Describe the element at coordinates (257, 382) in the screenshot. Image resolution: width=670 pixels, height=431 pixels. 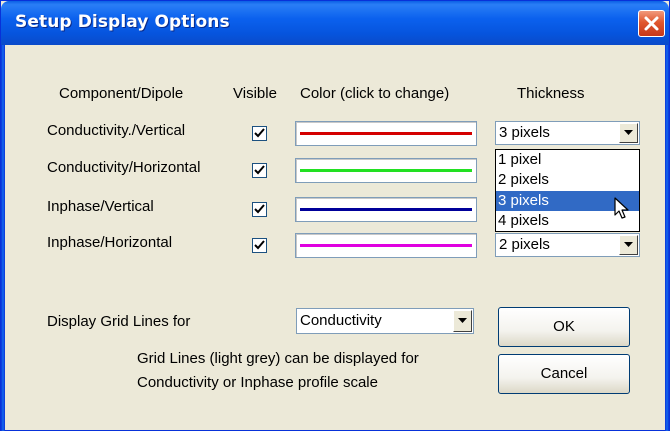
I see `grid-note-line-2: Conductivity or Inphase profile scale` at that location.